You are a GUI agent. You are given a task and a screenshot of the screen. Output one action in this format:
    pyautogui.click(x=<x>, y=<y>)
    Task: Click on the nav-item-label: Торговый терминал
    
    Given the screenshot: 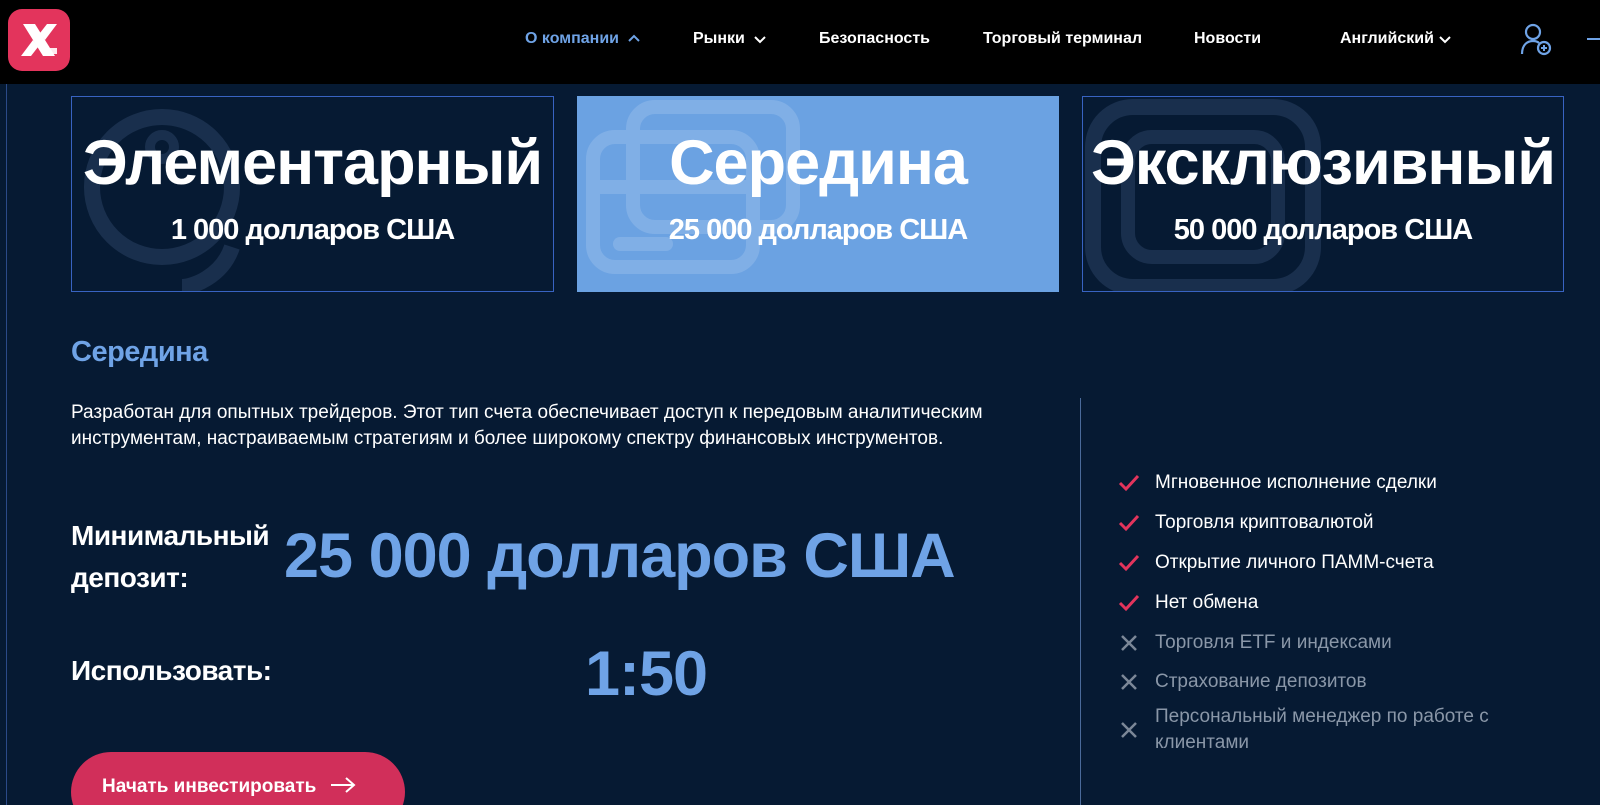 What is the action you would take?
    pyautogui.click(x=1063, y=38)
    